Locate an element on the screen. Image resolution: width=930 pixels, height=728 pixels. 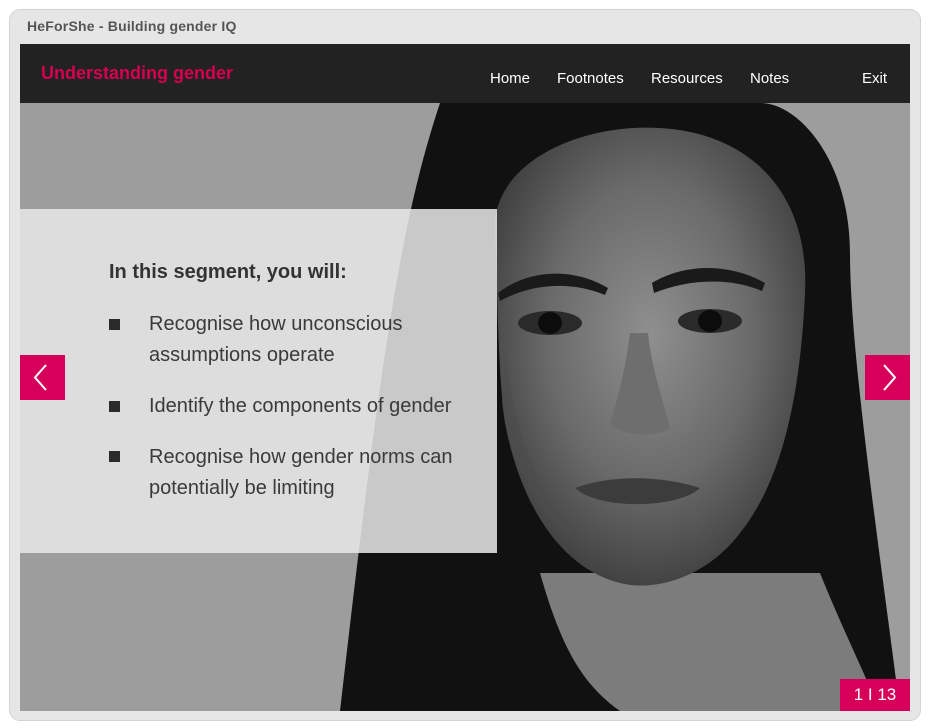
window-title: HeForShe - Building gender IQ is located at coordinates (132, 26).